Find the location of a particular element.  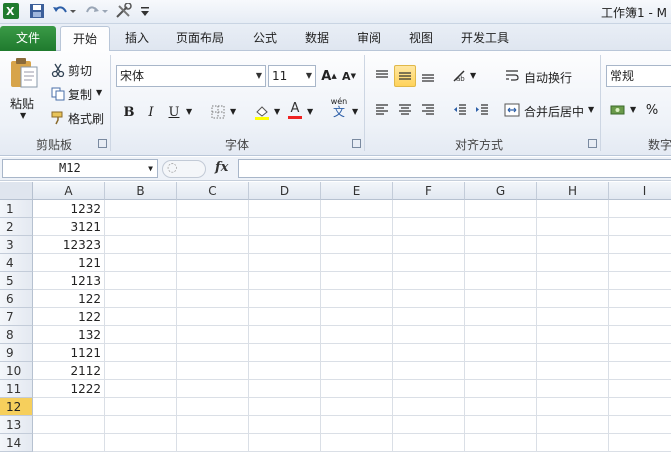

cell-f13 is located at coordinates (429, 425).